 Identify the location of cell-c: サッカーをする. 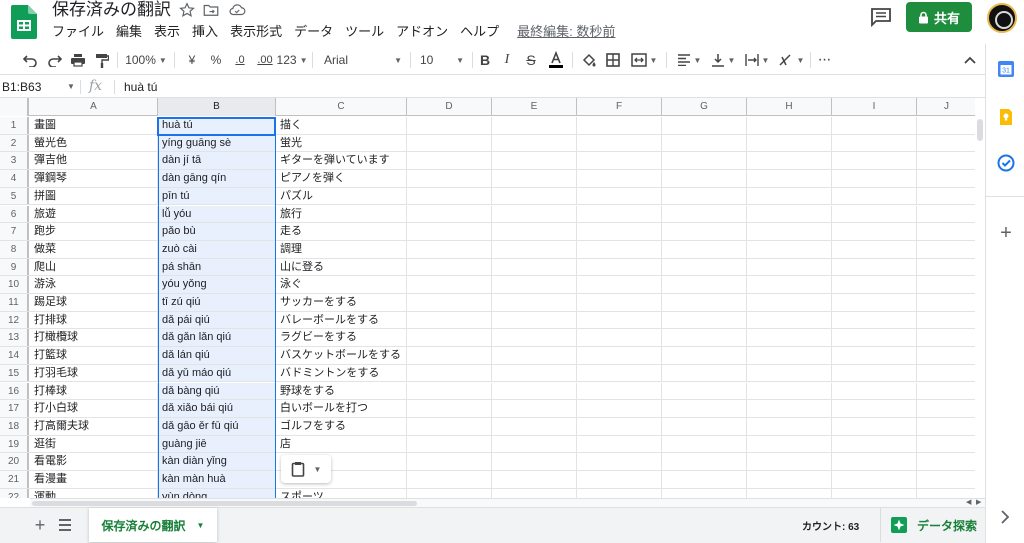
(341, 302).